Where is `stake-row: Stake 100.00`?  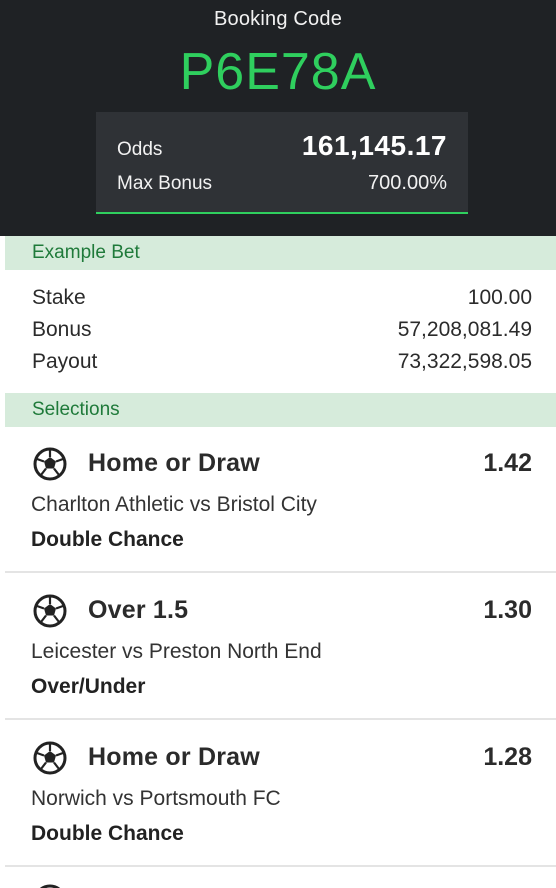
stake-row: Stake 100.00 is located at coordinates (282, 298).